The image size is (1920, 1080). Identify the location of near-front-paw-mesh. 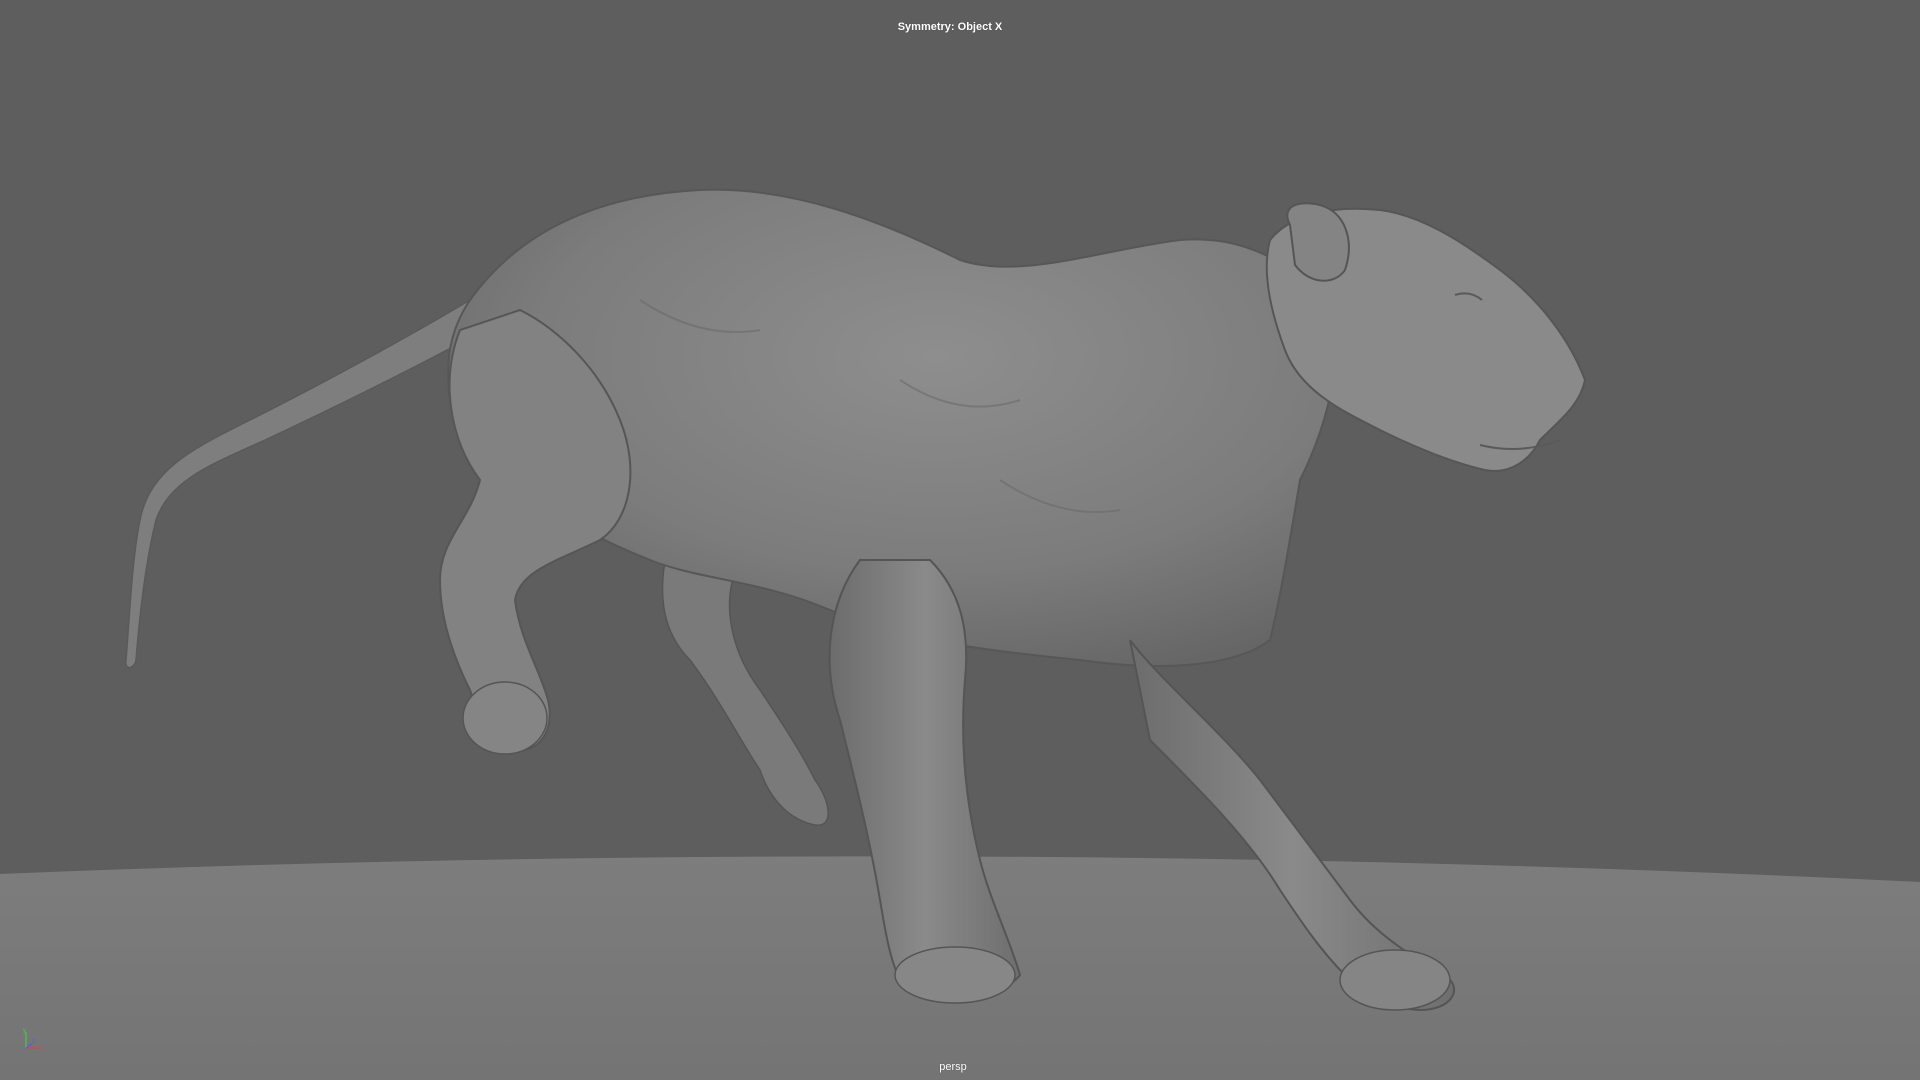
(955, 975).